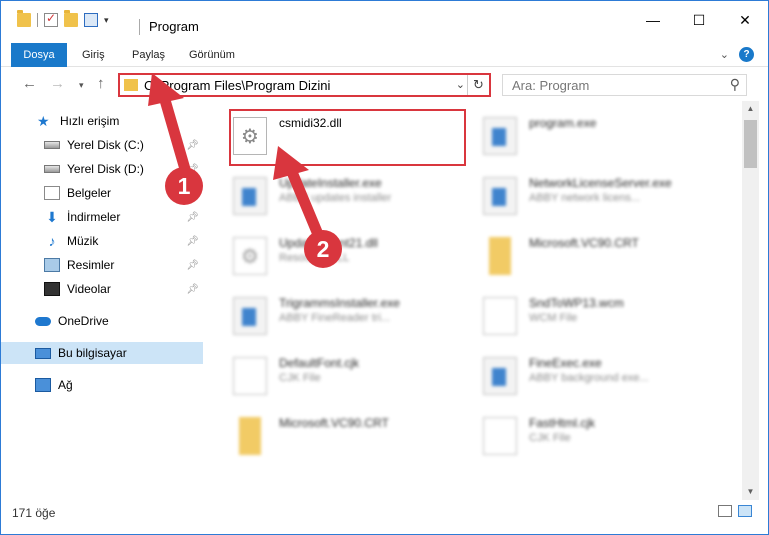  I want to click on step-badge-2: 2, so click(323, 249).